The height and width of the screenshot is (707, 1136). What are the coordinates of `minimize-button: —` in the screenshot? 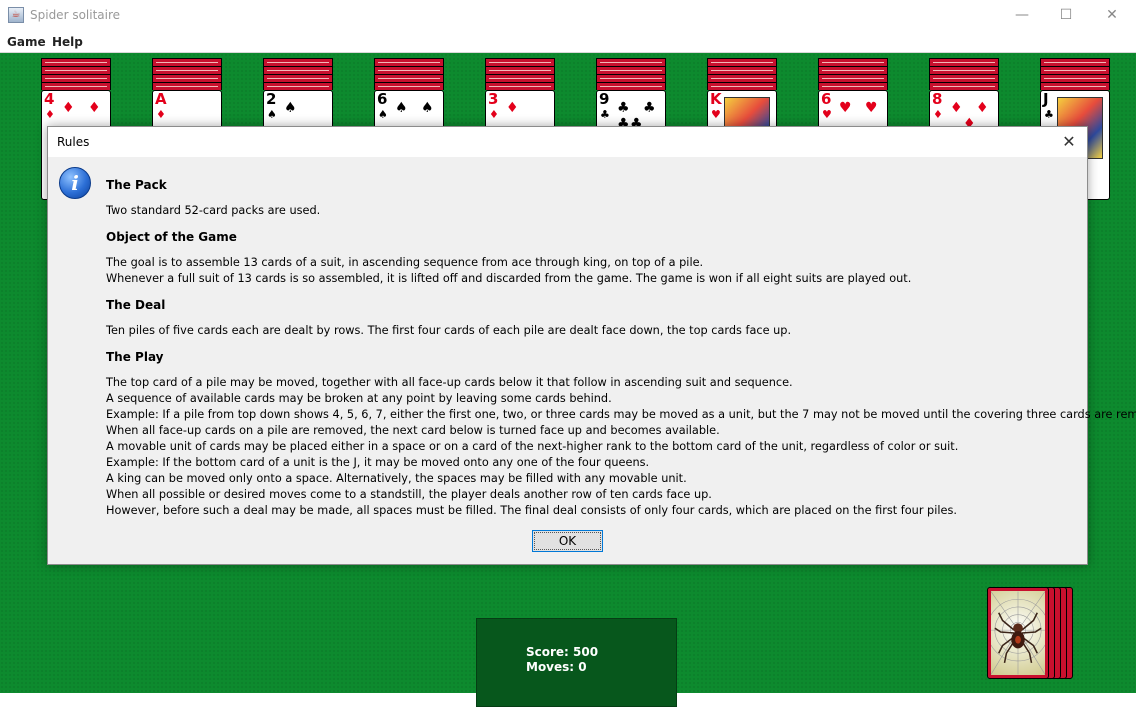 It's located at (1022, 15).